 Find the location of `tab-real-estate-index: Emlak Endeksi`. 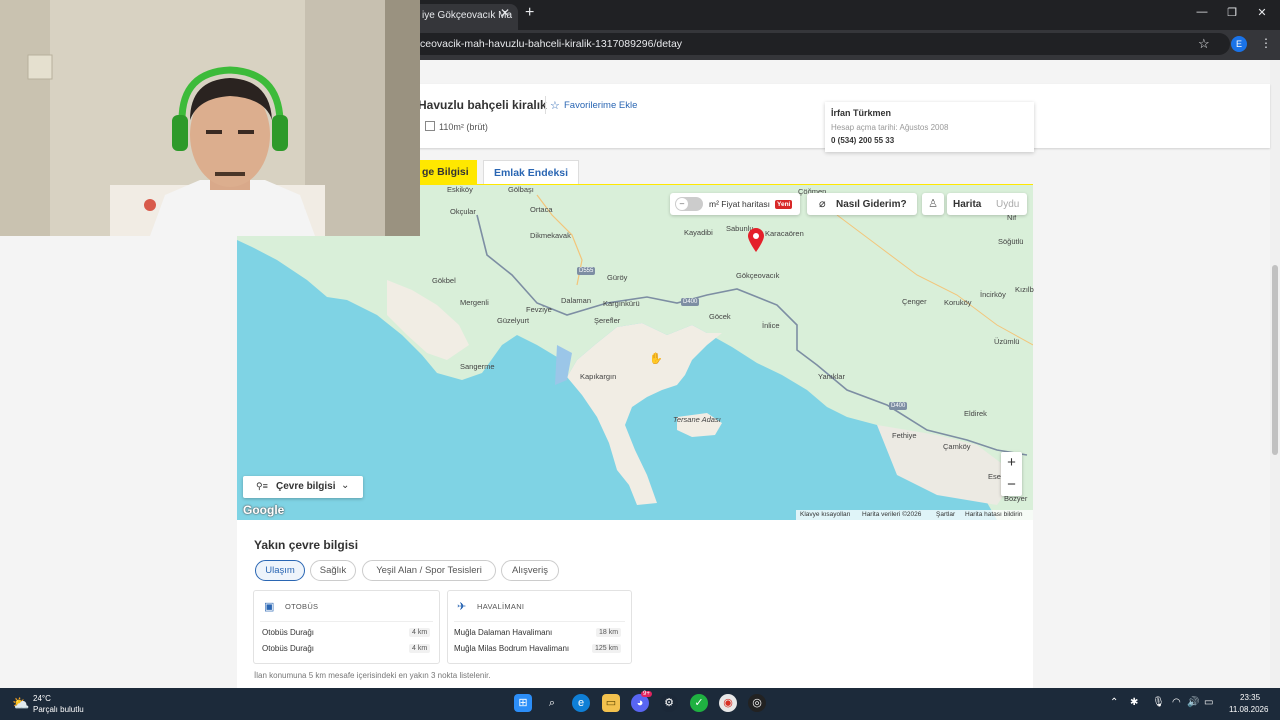

tab-real-estate-index: Emlak Endeksi is located at coordinates (531, 172).